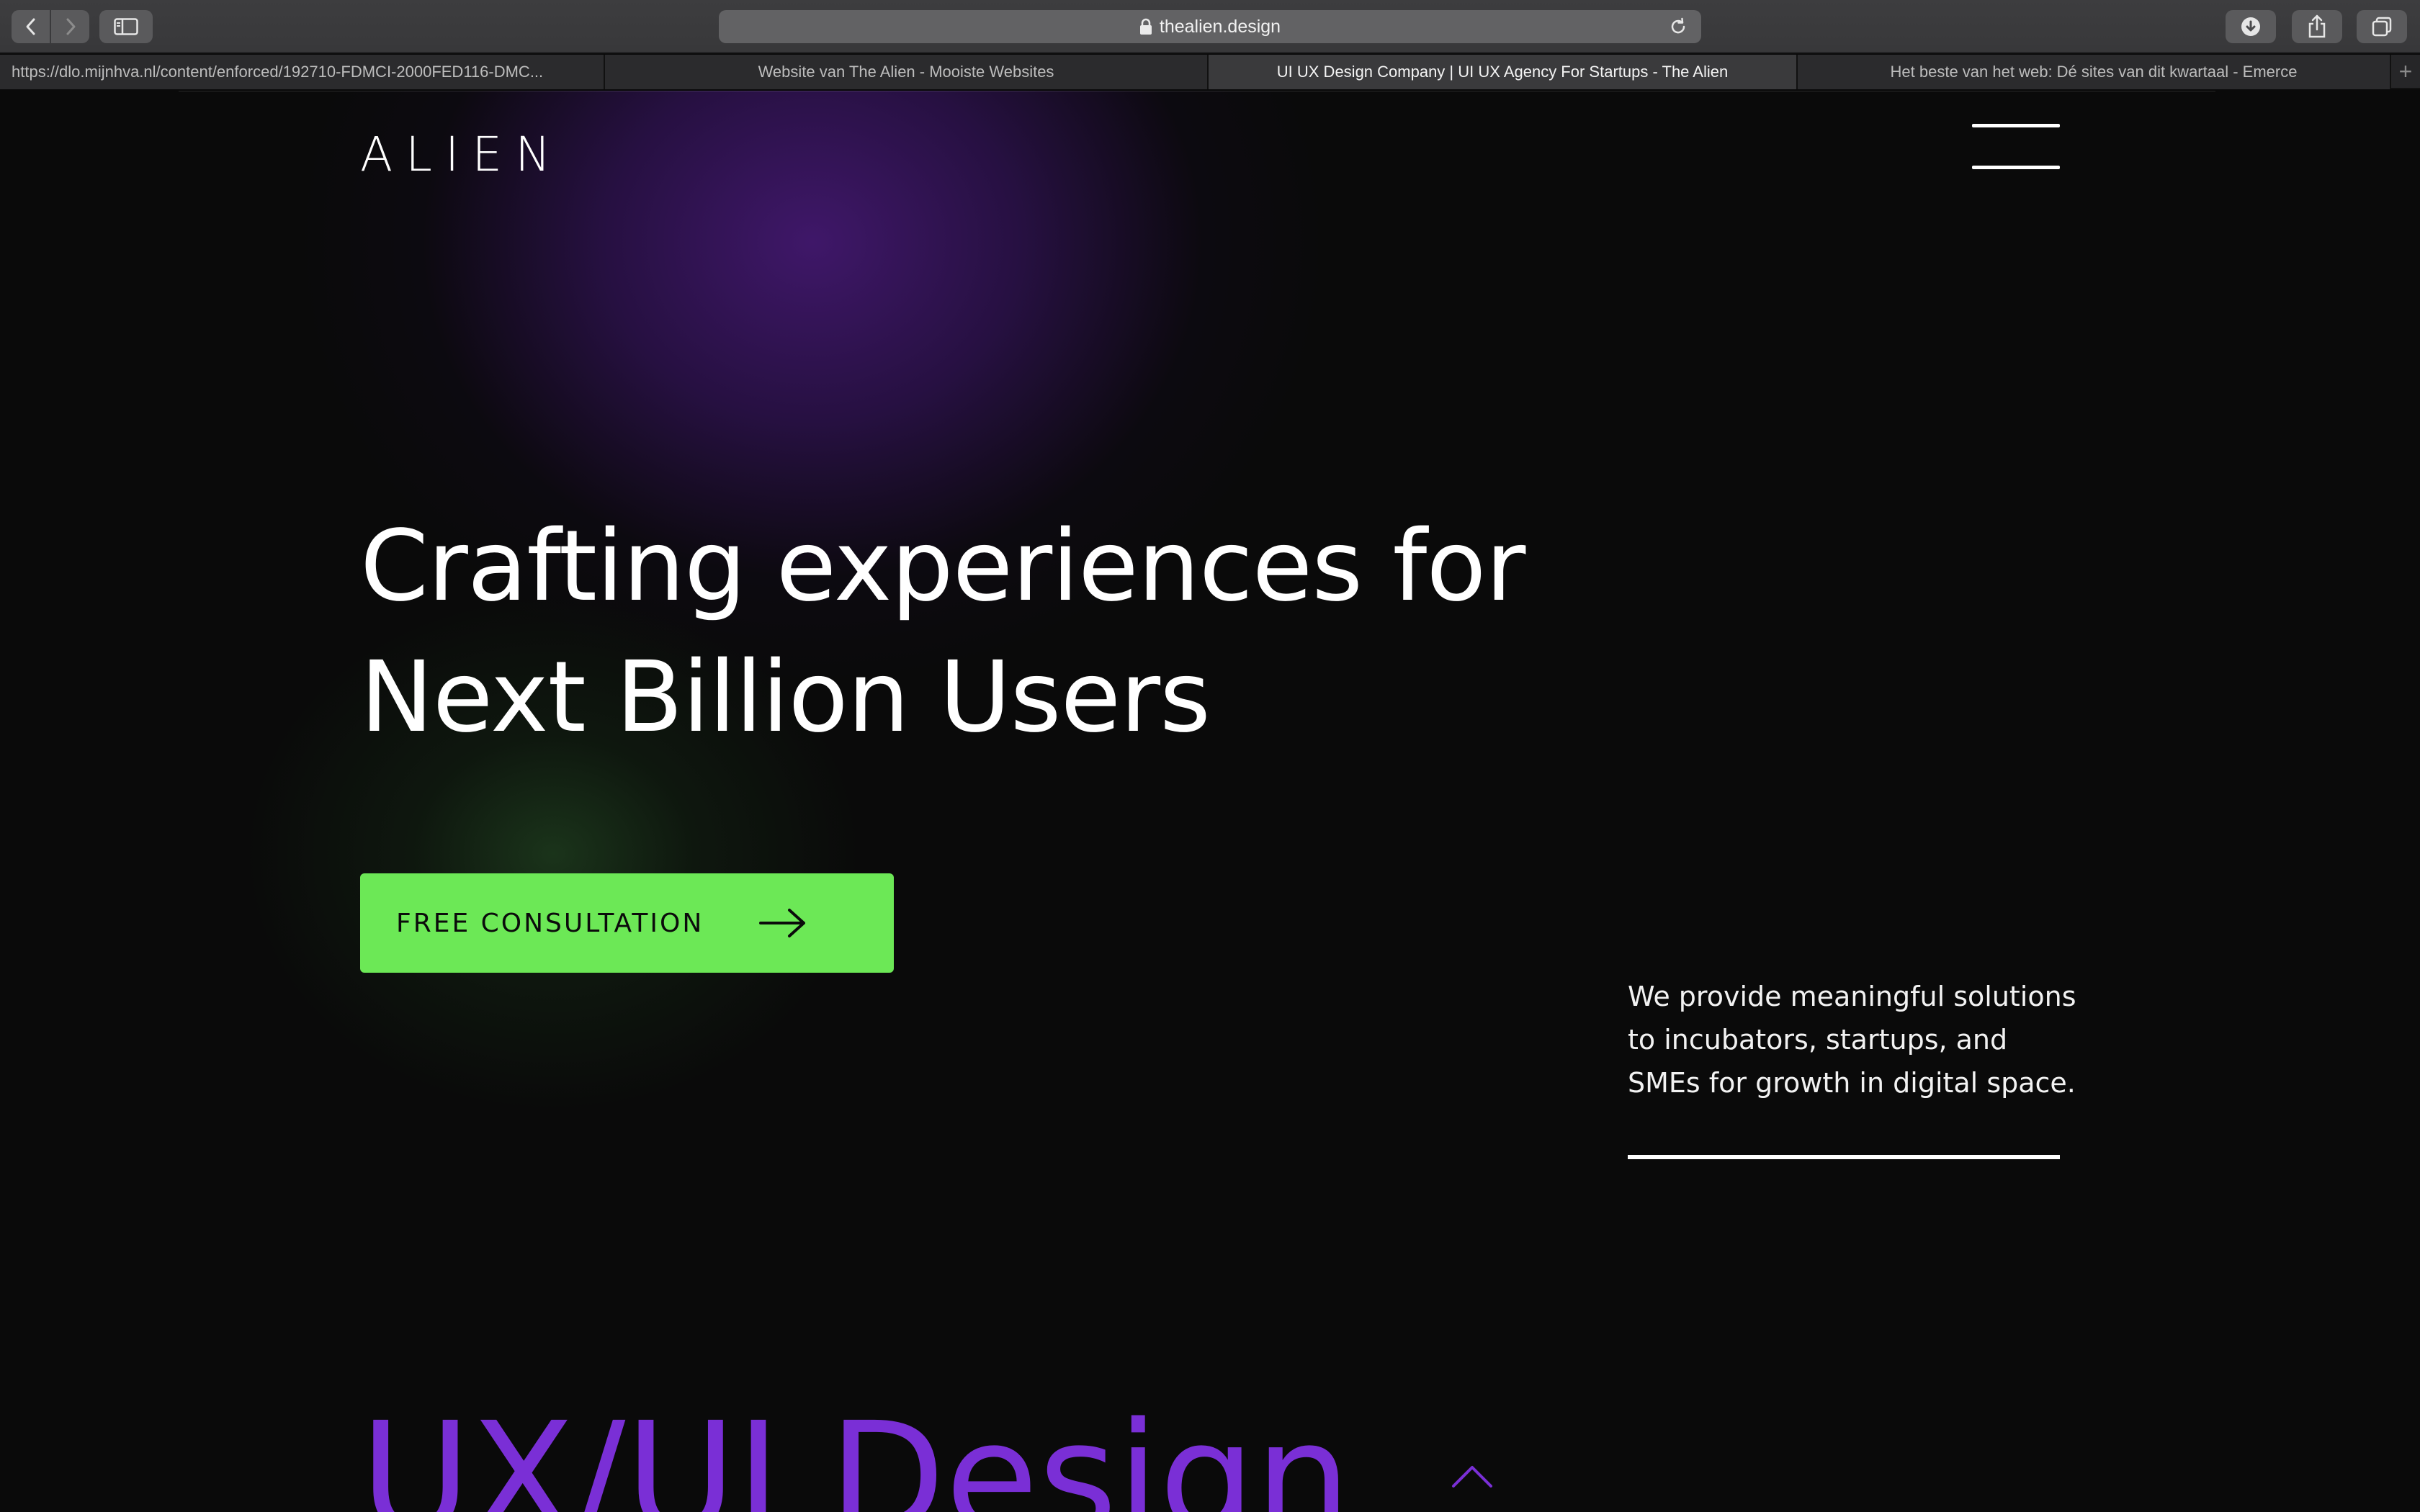 The height and width of the screenshot is (1512, 2420). I want to click on forward-button, so click(69, 26).